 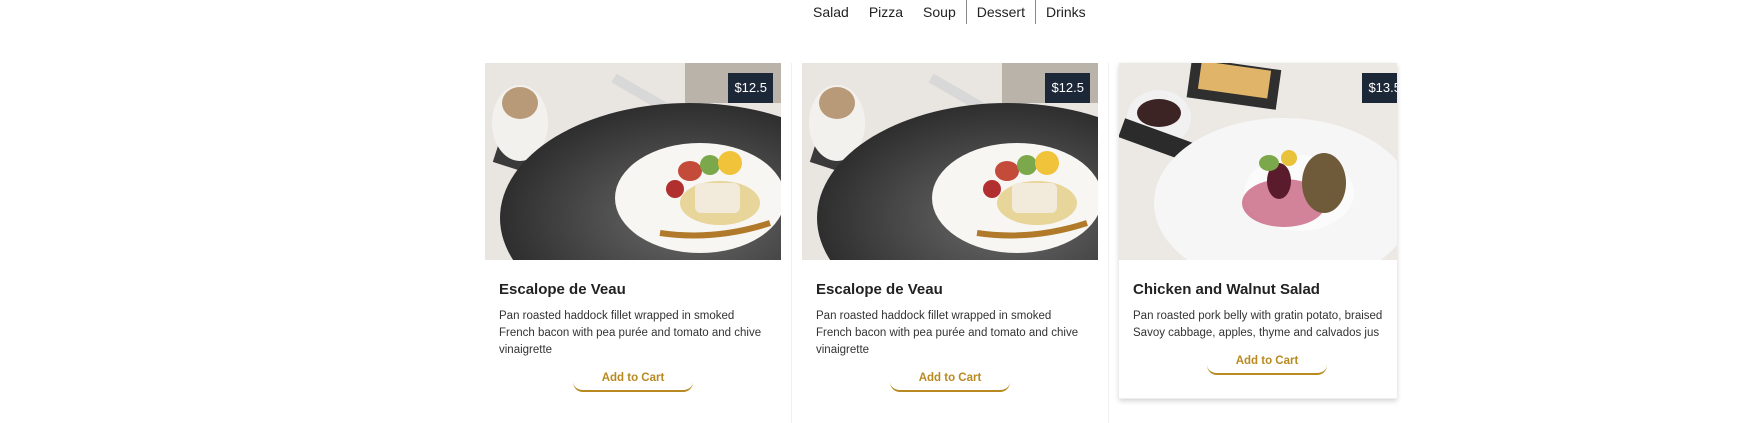 What do you see at coordinates (1066, 12) in the screenshot?
I see `tab-drinks: Drinks` at bounding box center [1066, 12].